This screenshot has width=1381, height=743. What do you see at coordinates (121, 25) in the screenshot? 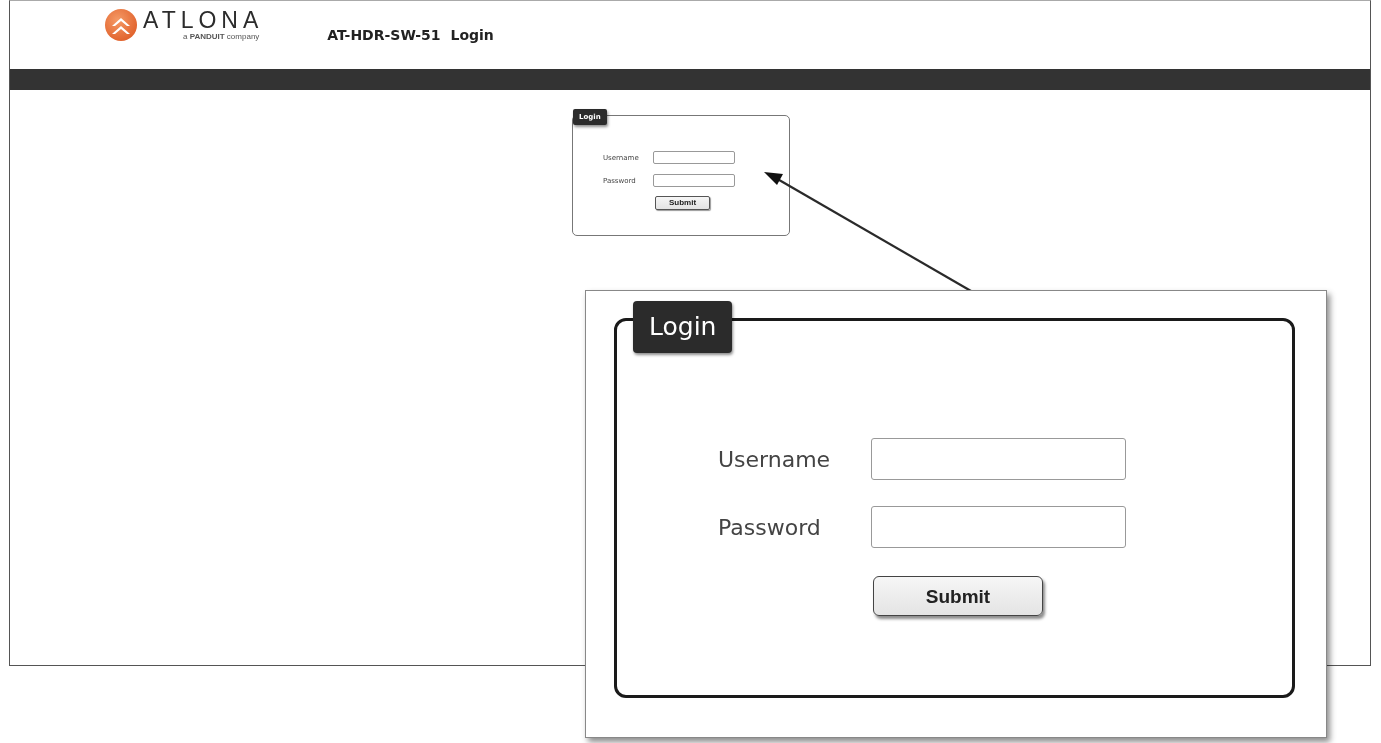
I see `logo-icon` at bounding box center [121, 25].